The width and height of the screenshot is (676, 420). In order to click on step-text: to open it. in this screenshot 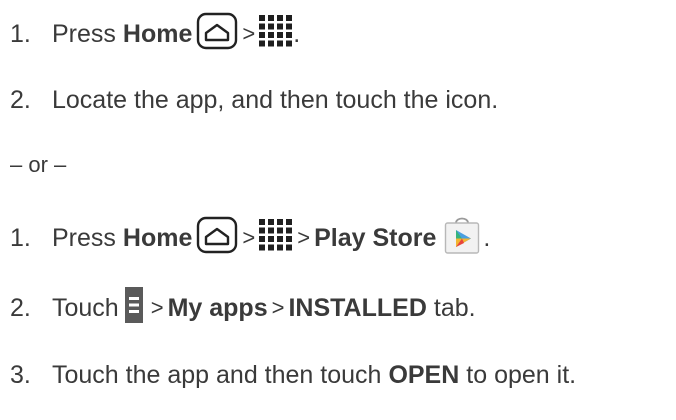, I will do `click(521, 374)`.